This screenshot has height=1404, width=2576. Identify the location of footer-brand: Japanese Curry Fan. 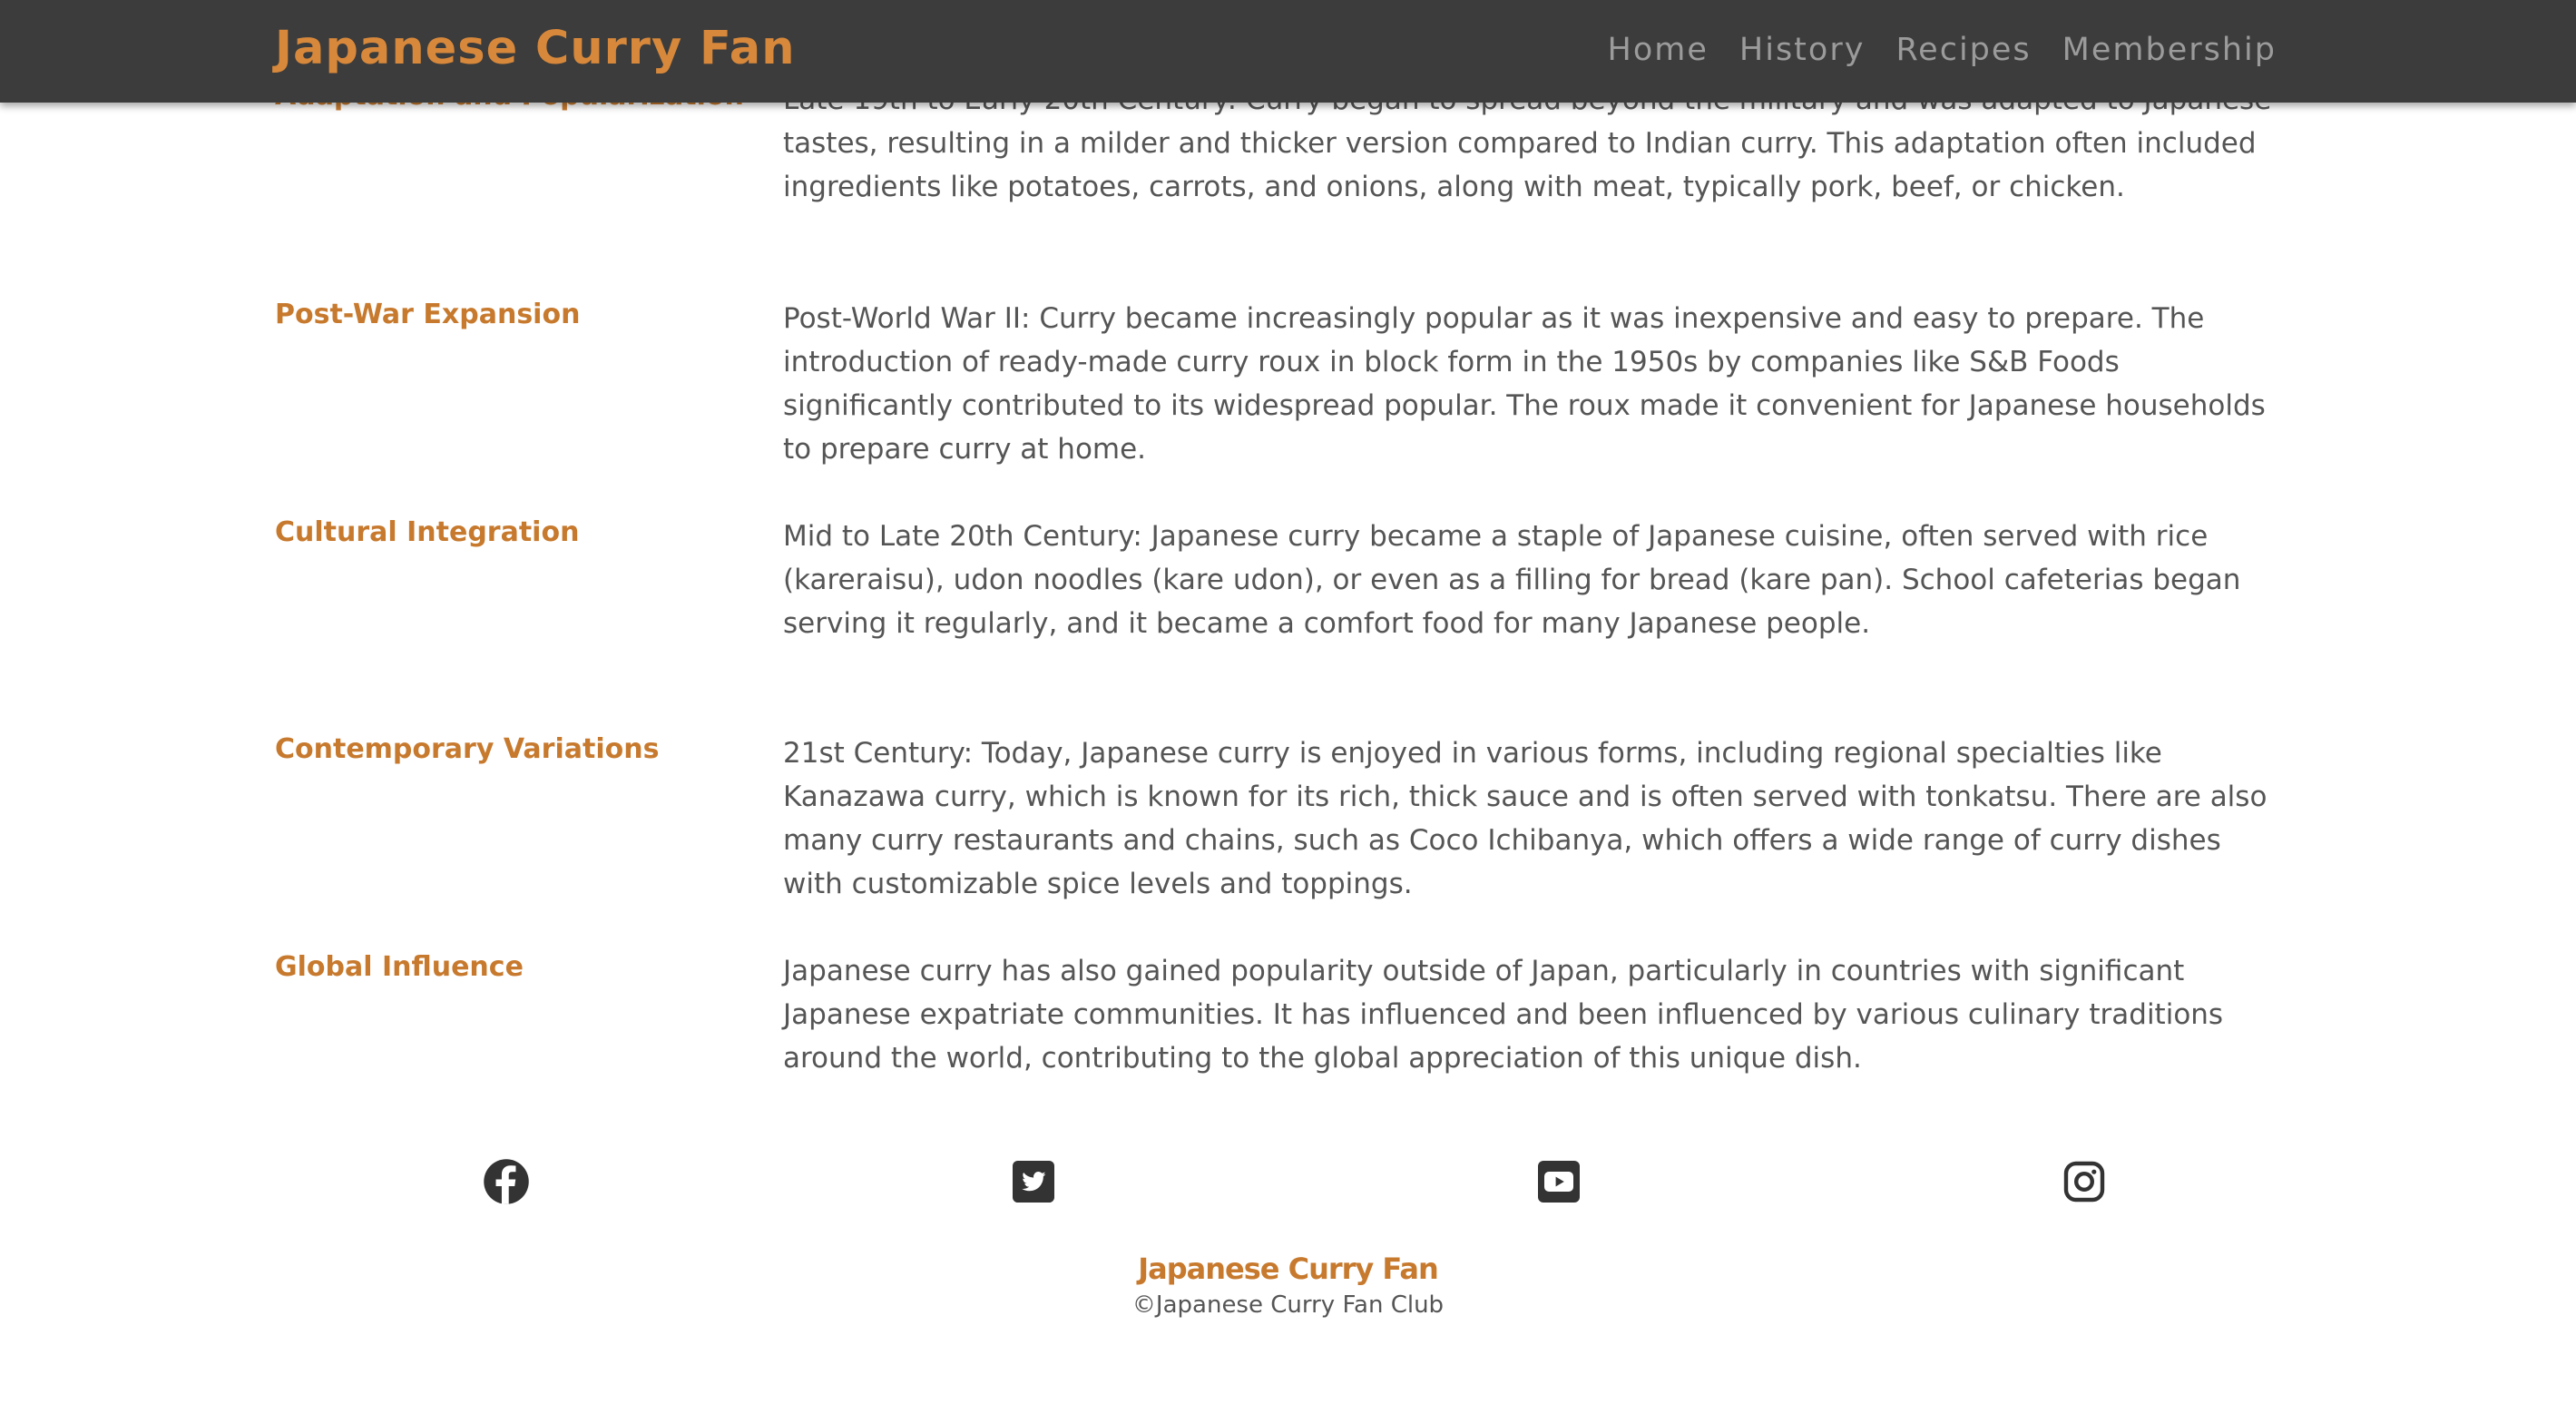
(1288, 1269).